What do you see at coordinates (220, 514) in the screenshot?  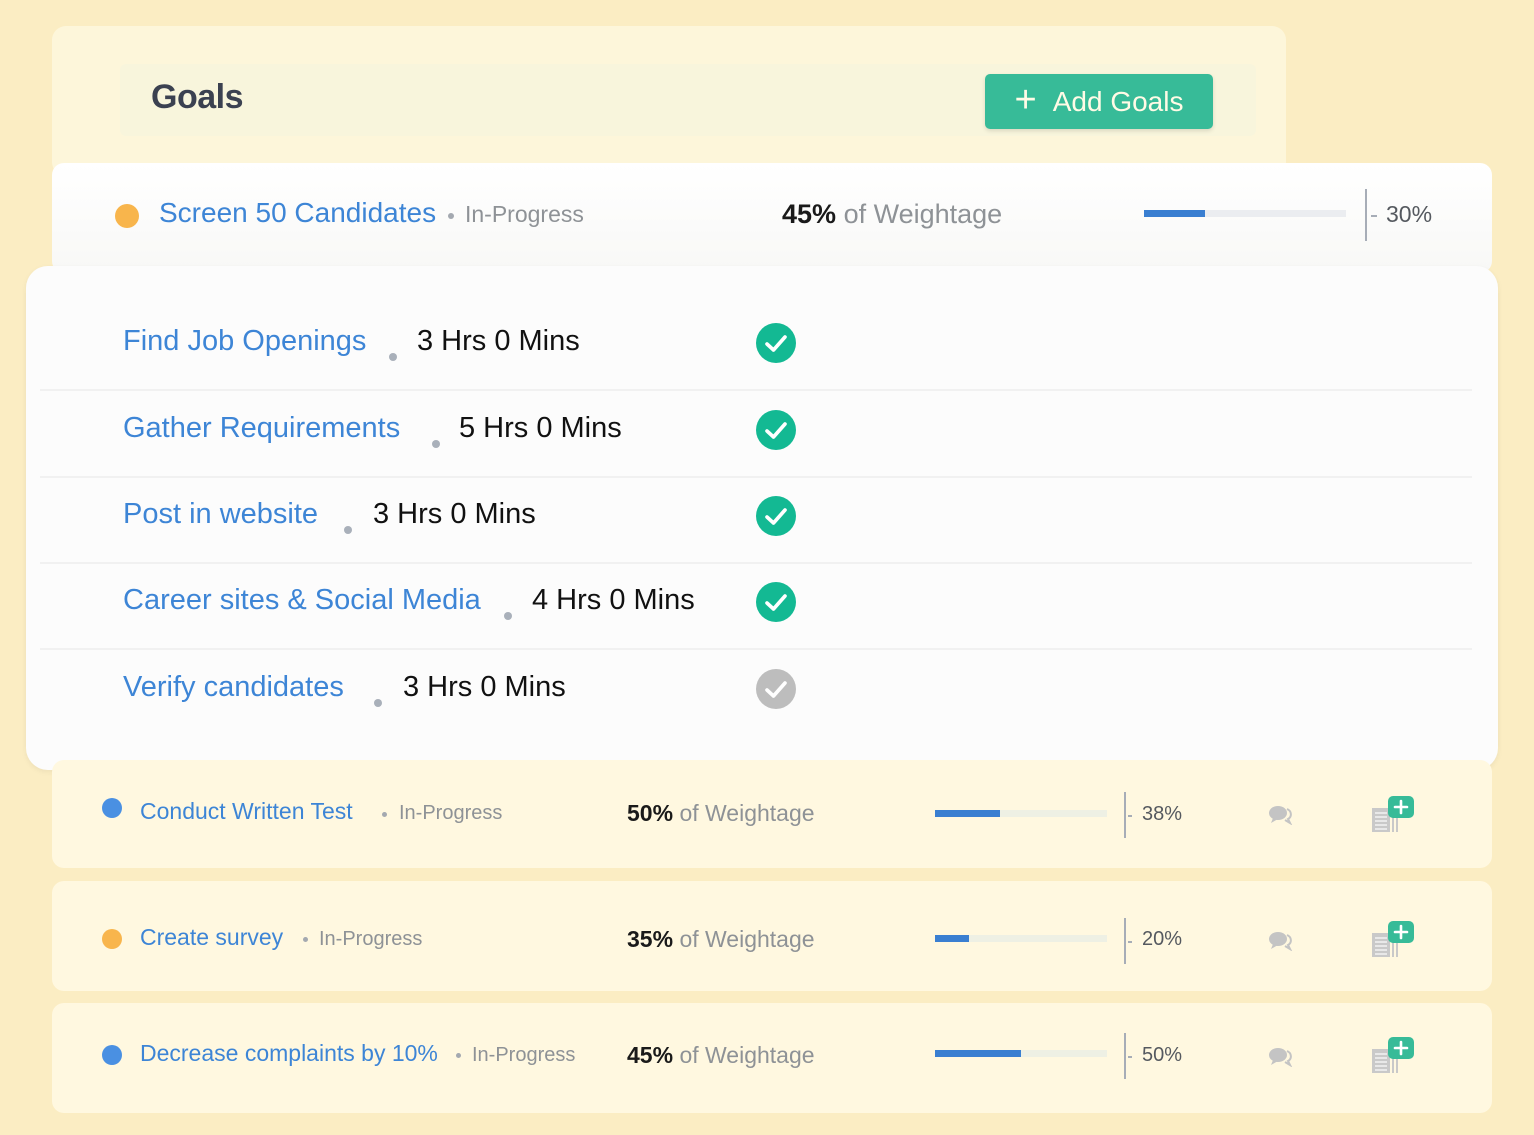 I see `subtask-title-link: Post in website` at bounding box center [220, 514].